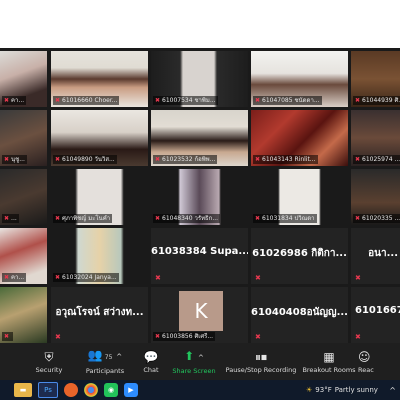 Image resolution: width=400 pixels, height=400 pixels. Describe the element at coordinates (194, 355) in the screenshot. I see `share-screen-icon: ⬆ ^` at that location.